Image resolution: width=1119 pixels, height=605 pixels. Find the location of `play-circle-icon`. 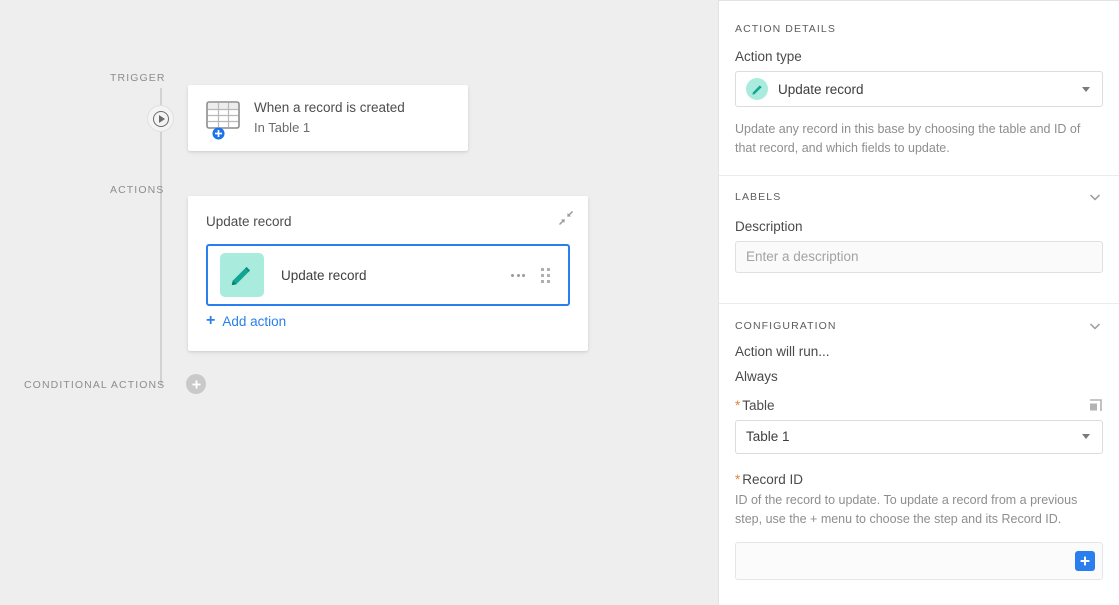

play-circle-icon is located at coordinates (160, 118).